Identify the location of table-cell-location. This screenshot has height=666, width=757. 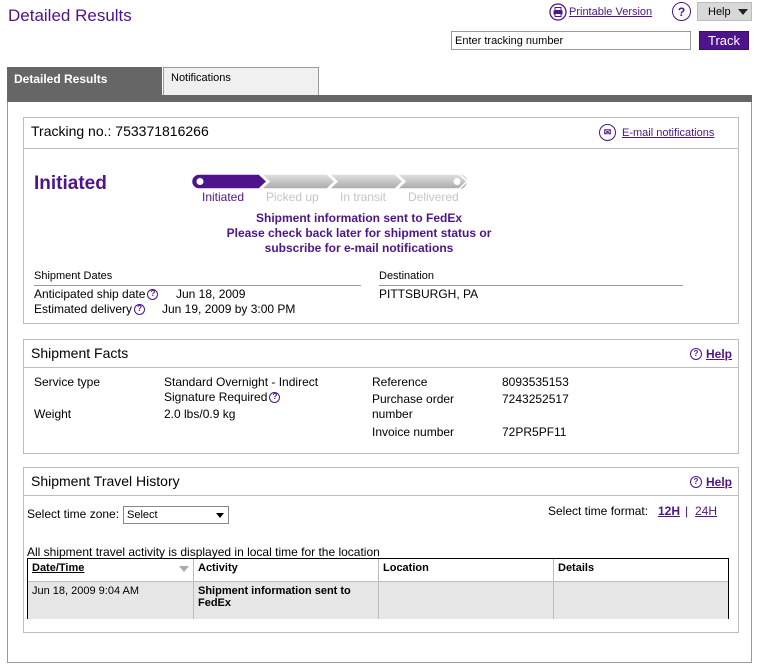
(466, 600).